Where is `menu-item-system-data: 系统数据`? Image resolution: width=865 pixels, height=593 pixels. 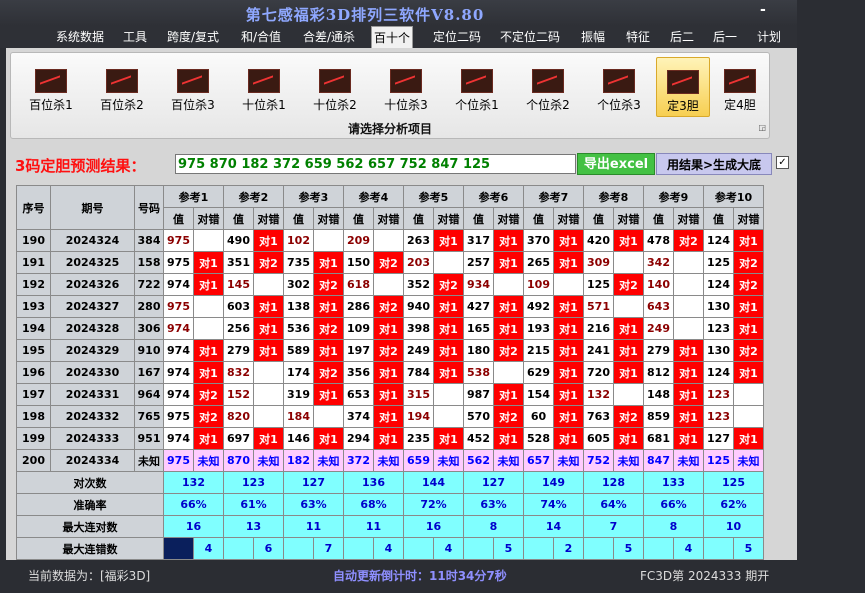
menu-item-system-data: 系统数据 is located at coordinates (80, 37).